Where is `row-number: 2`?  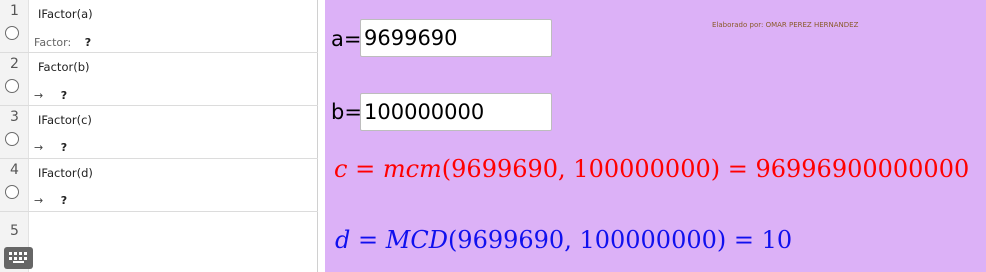
row-number: 2 is located at coordinates (14, 64).